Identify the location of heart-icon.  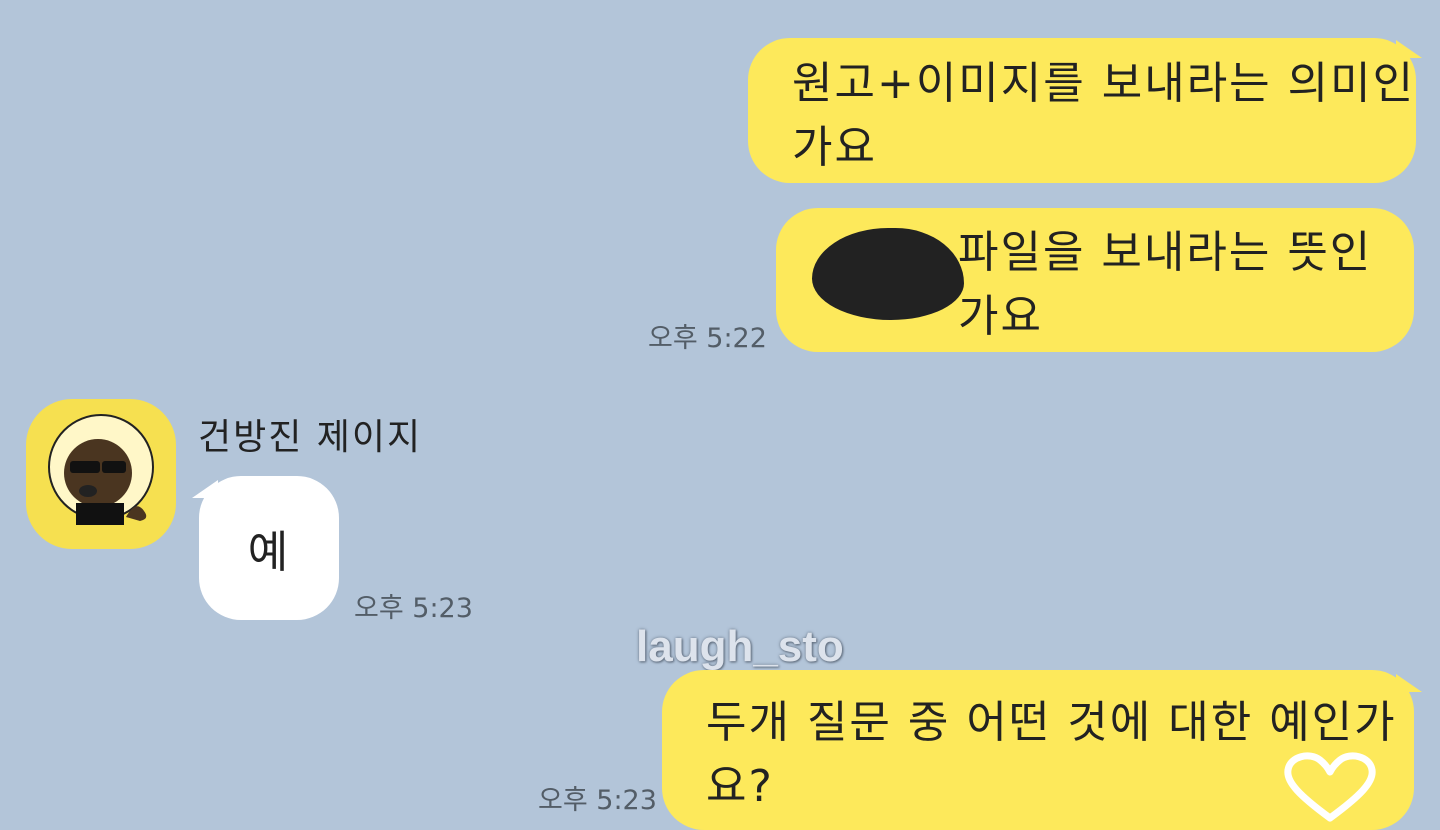
(1330, 787).